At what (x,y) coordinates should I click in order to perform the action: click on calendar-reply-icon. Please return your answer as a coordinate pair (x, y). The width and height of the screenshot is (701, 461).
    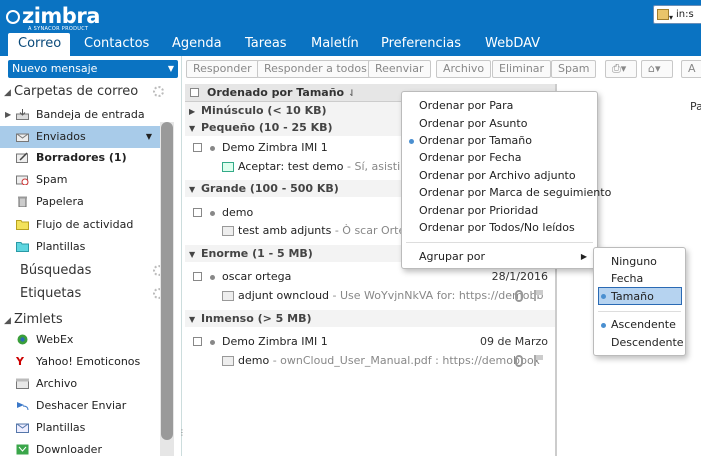
    Looking at the image, I should click on (228, 167).